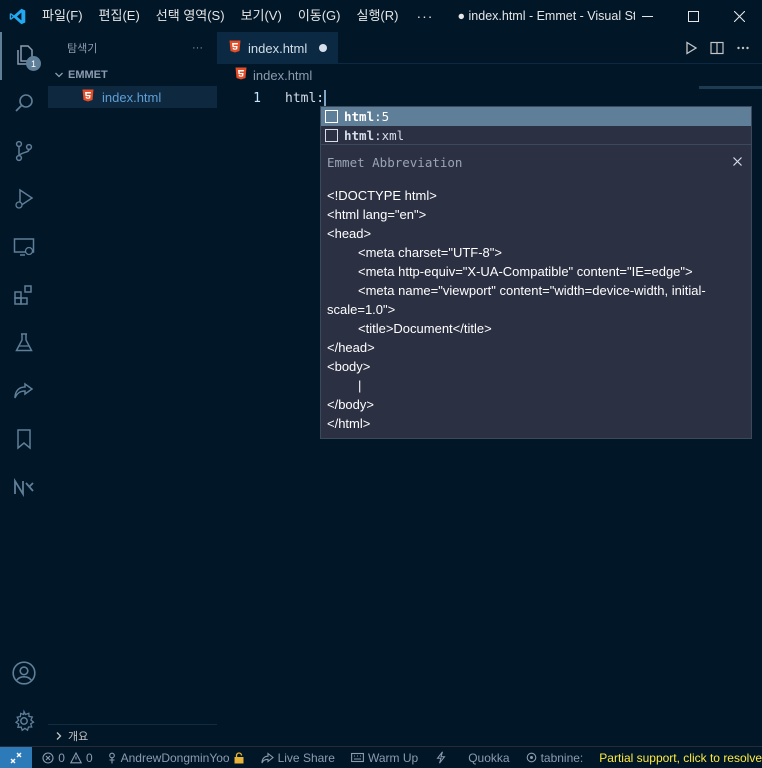  What do you see at coordinates (359, 135) in the screenshot?
I see `suggestion-match: html` at bounding box center [359, 135].